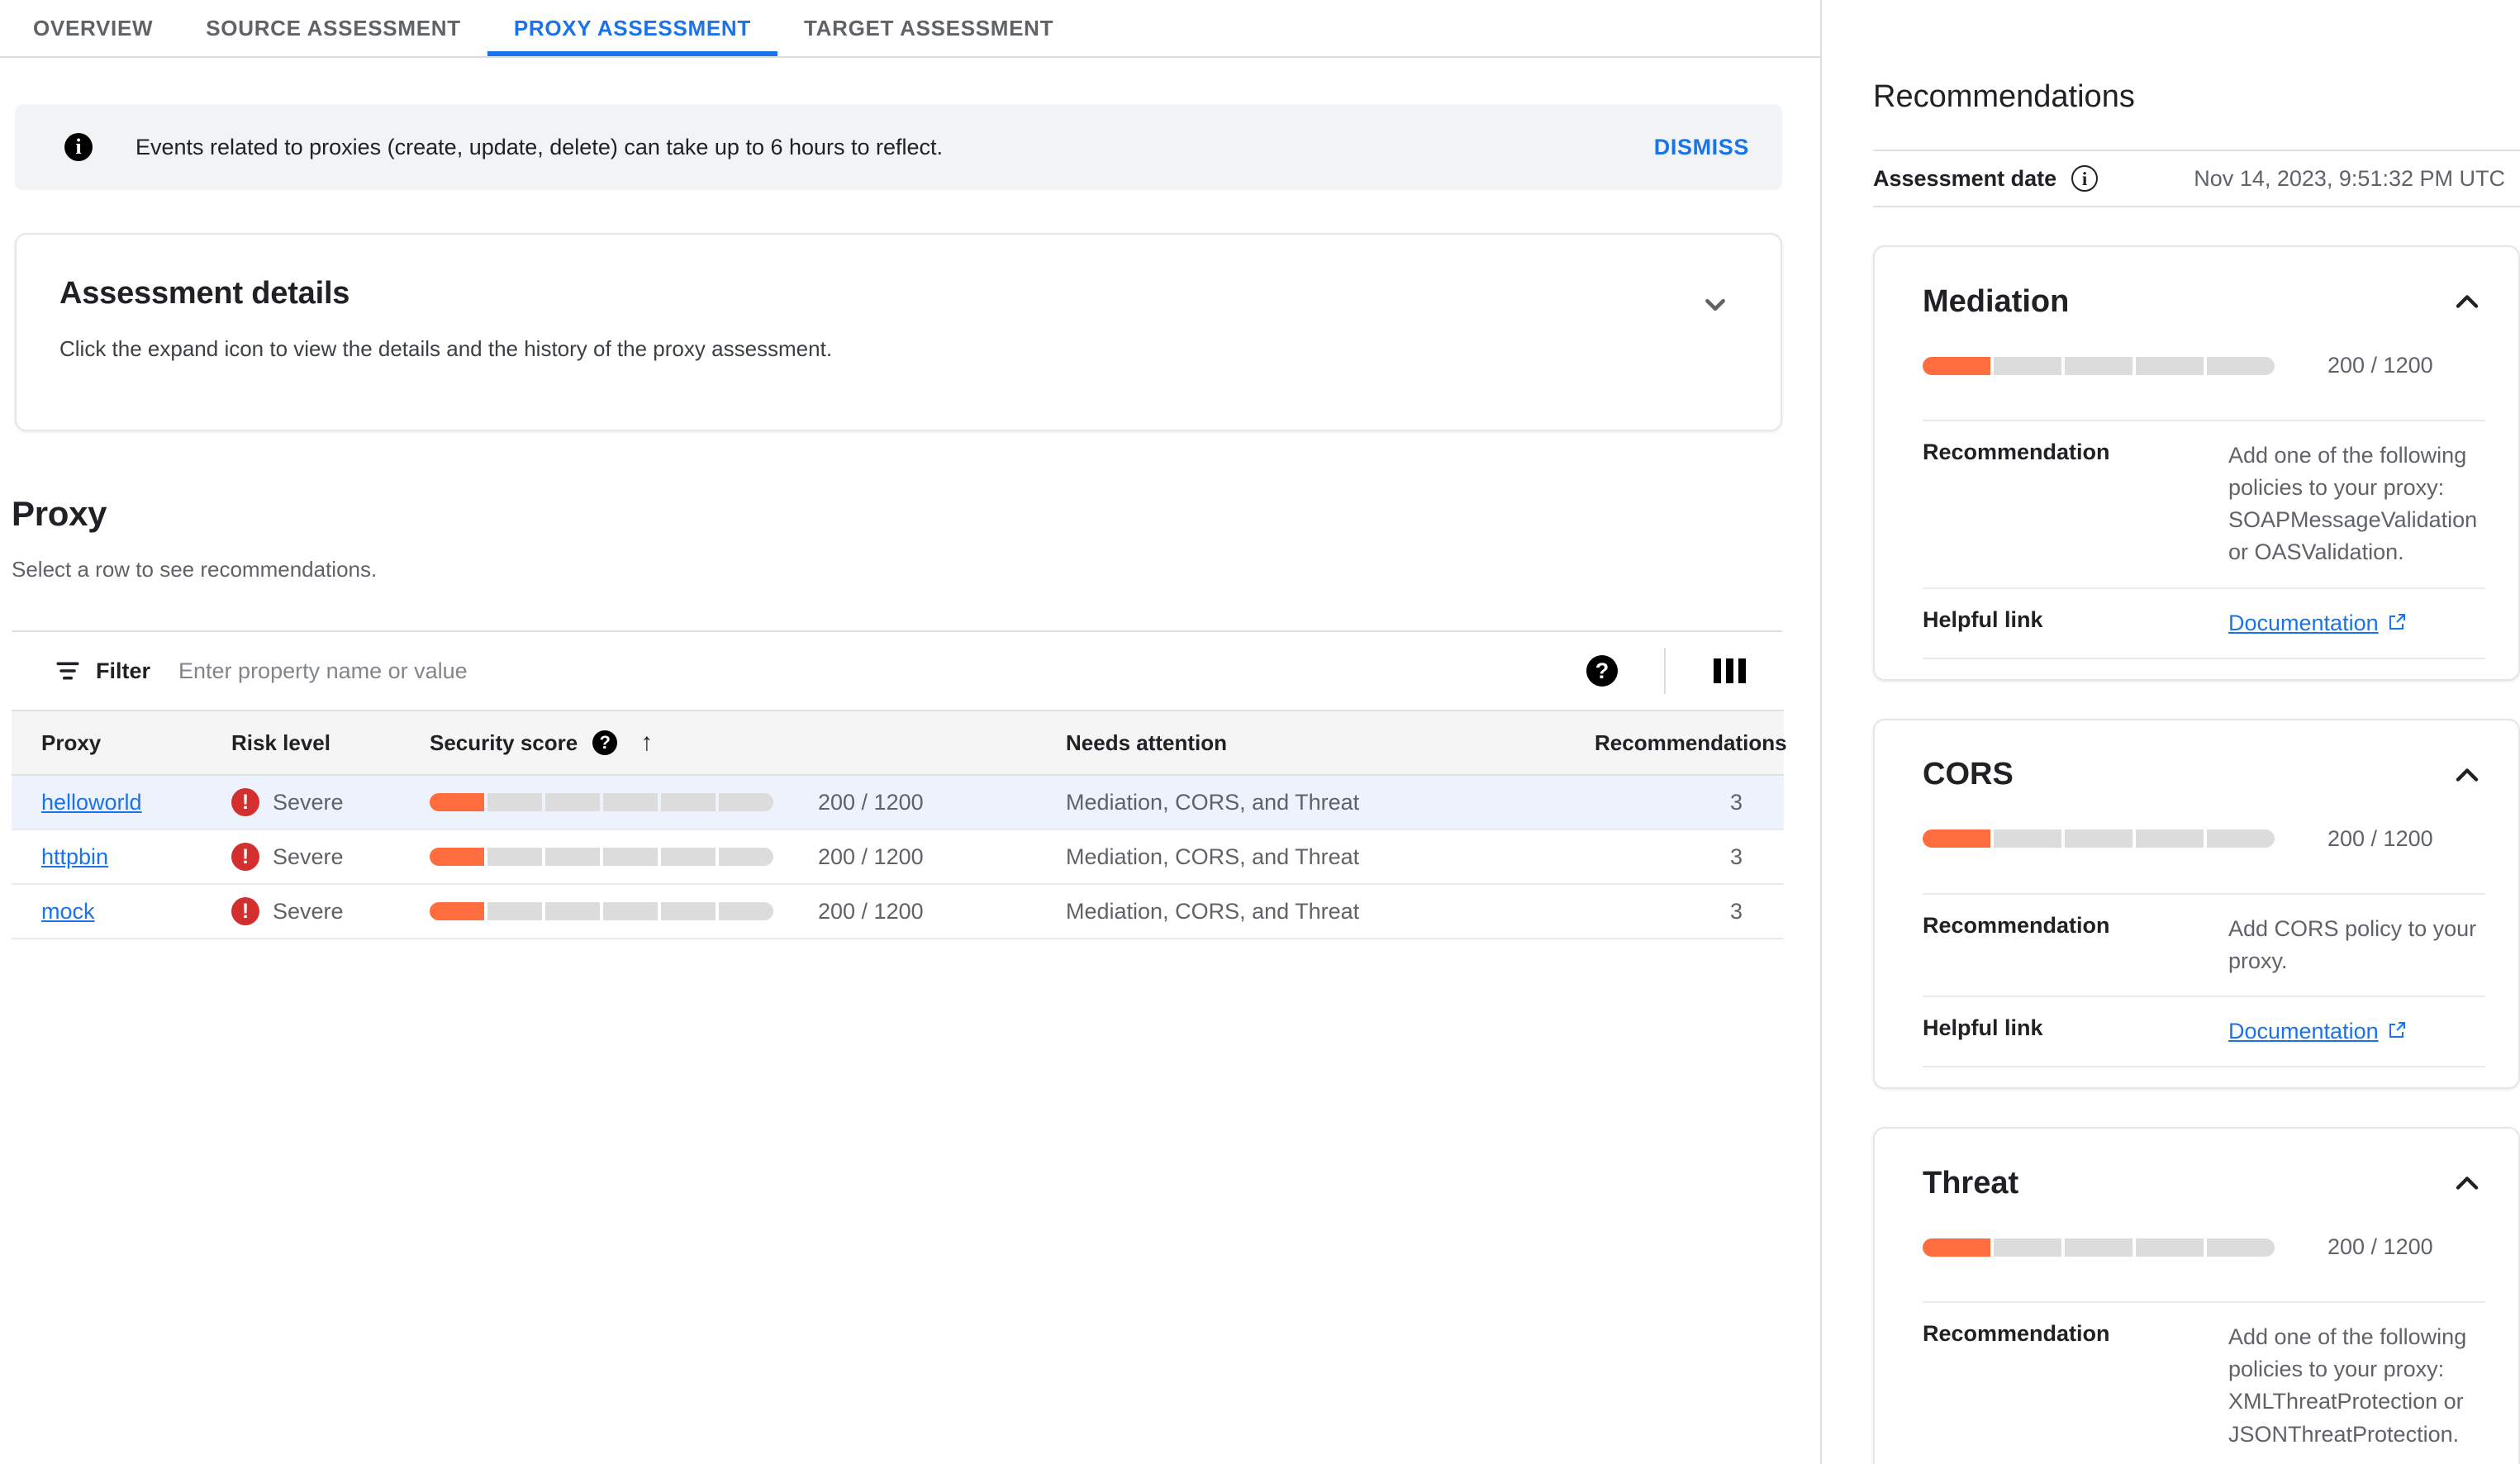 The width and height of the screenshot is (2520, 1464). Describe the element at coordinates (68, 671) in the screenshot. I see `filter-icon` at that location.